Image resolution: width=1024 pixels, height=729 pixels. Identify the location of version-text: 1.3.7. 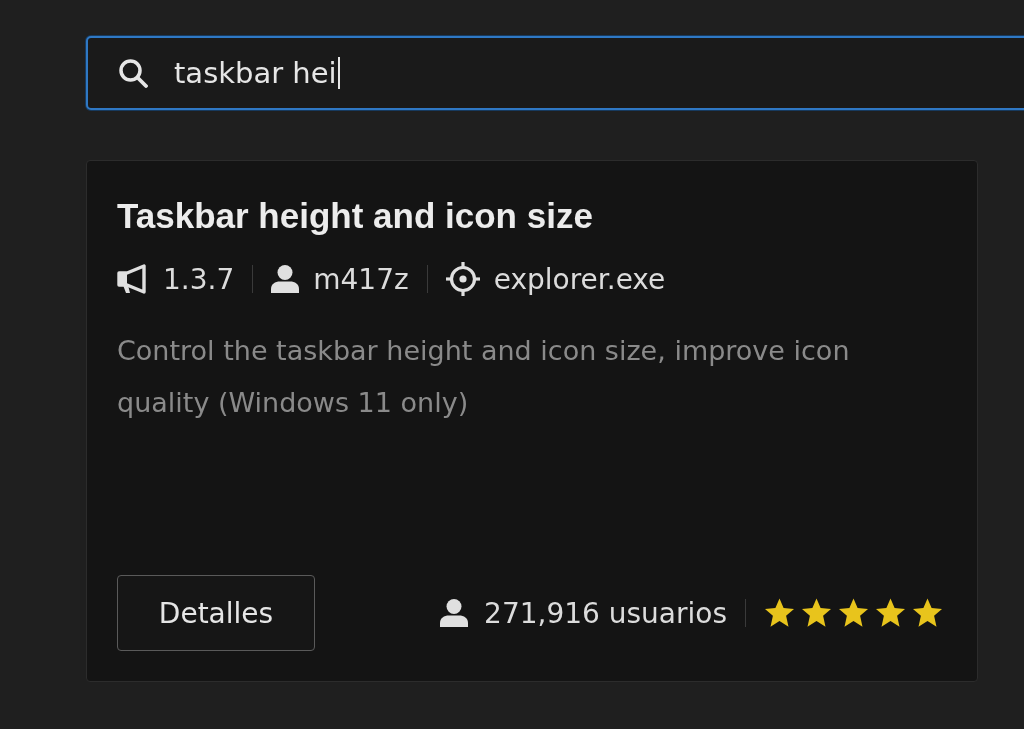
(199, 279).